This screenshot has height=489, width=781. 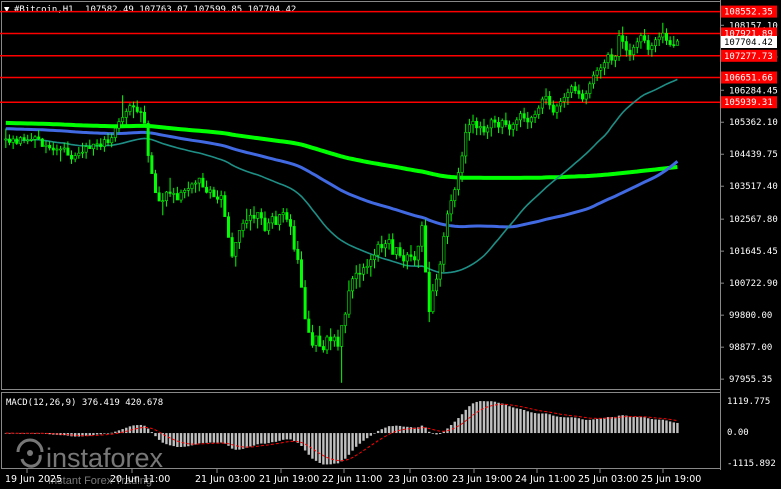 I want to click on price-tick-label: 106284.45, so click(x=753, y=91).